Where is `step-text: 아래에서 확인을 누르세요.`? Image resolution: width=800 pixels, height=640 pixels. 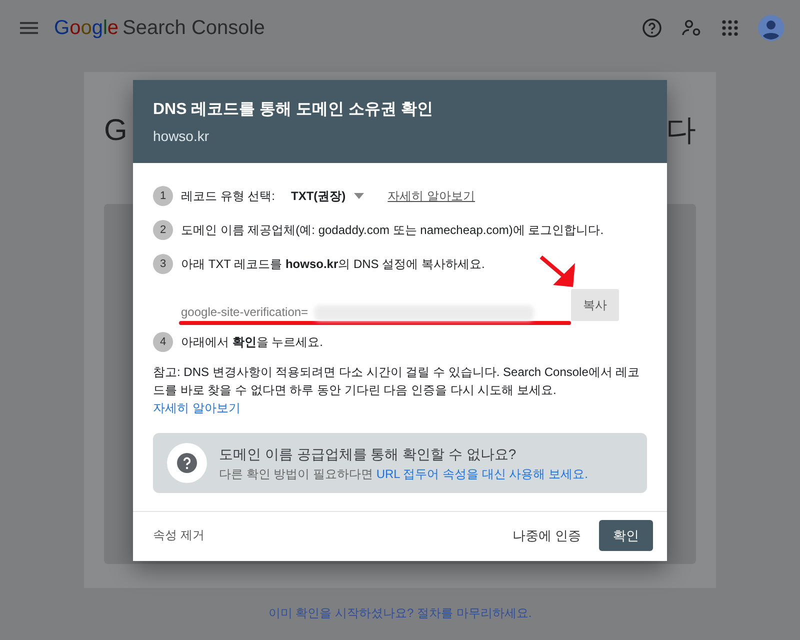 step-text: 아래에서 확인을 누르세요. is located at coordinates (252, 342).